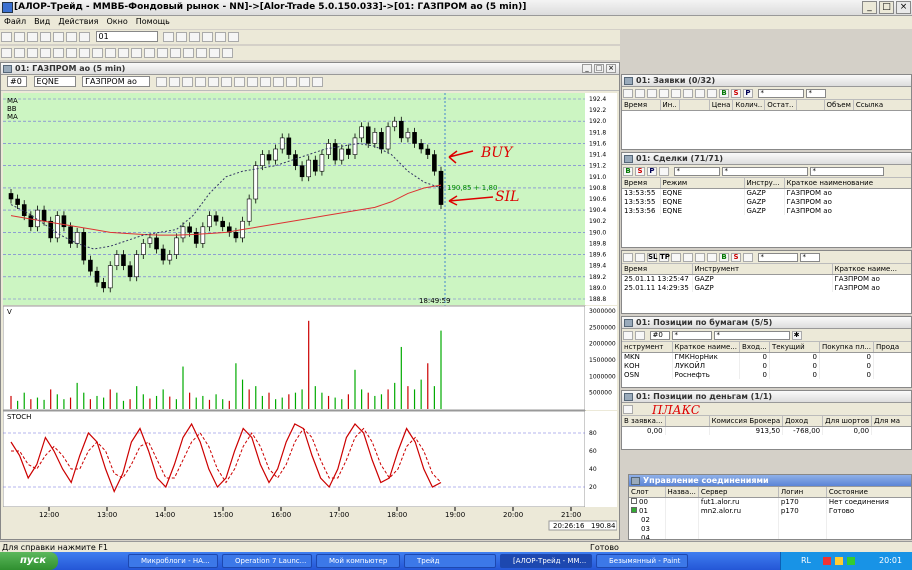 The width and height of the screenshot is (912, 570). Describe the element at coordinates (161, 82) in the screenshot. I see `zoom-icon` at that location.